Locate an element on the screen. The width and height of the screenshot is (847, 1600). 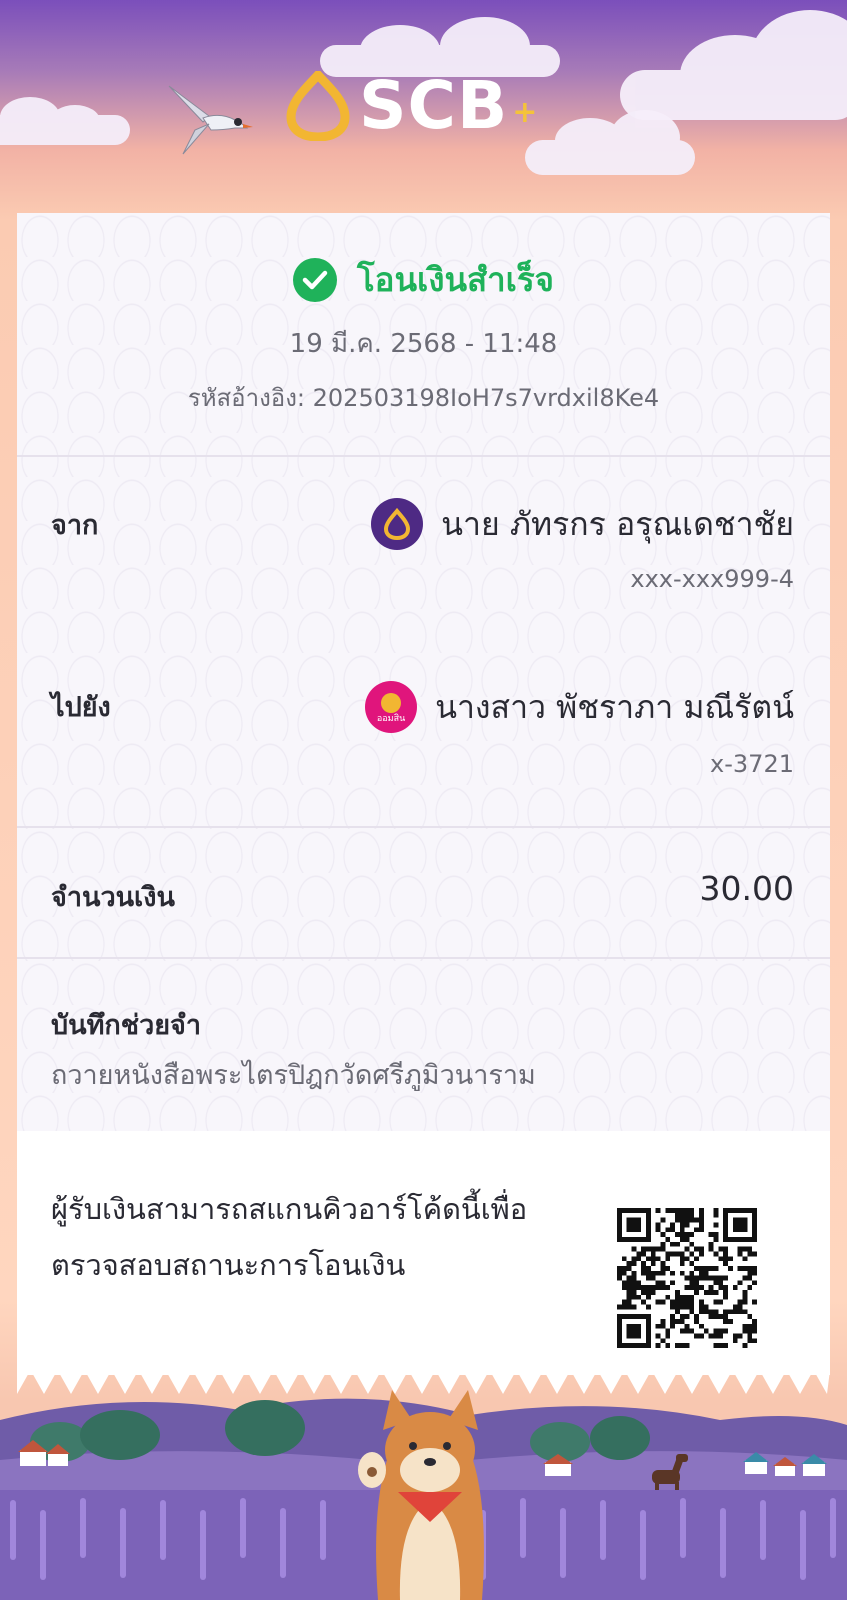
memo-value: ถวายหนังสือพระไตรปิฎกวัดศรีภูมิวนาราม is located at coordinates (293, 1075).